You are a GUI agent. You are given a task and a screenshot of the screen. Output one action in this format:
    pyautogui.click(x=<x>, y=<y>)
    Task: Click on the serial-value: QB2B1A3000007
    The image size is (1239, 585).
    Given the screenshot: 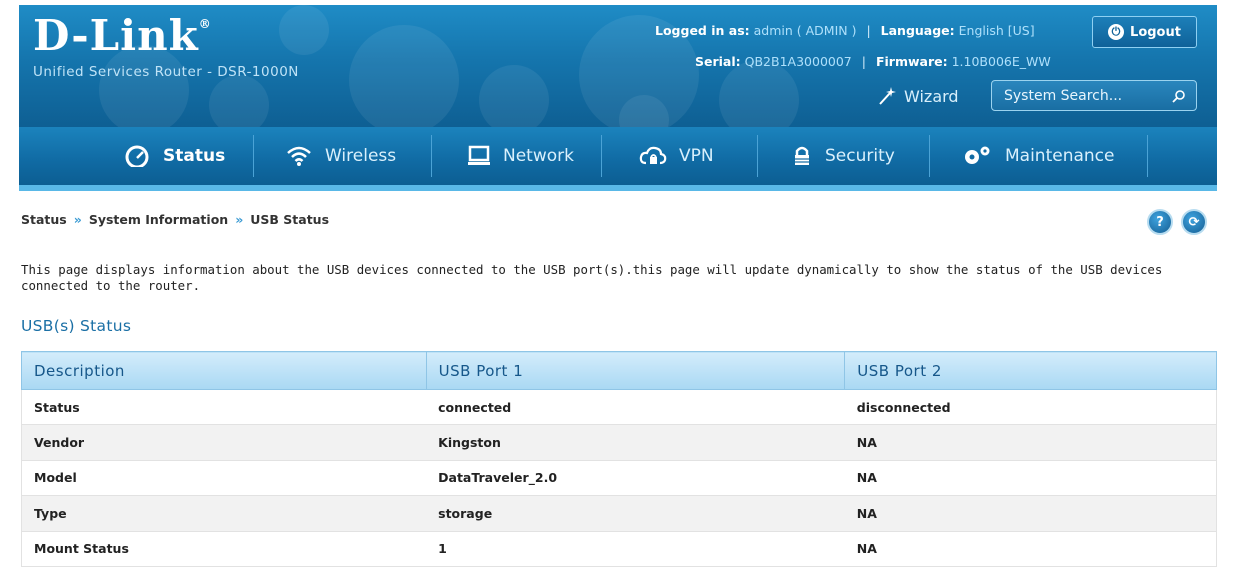 What is the action you would take?
    pyautogui.click(x=798, y=61)
    